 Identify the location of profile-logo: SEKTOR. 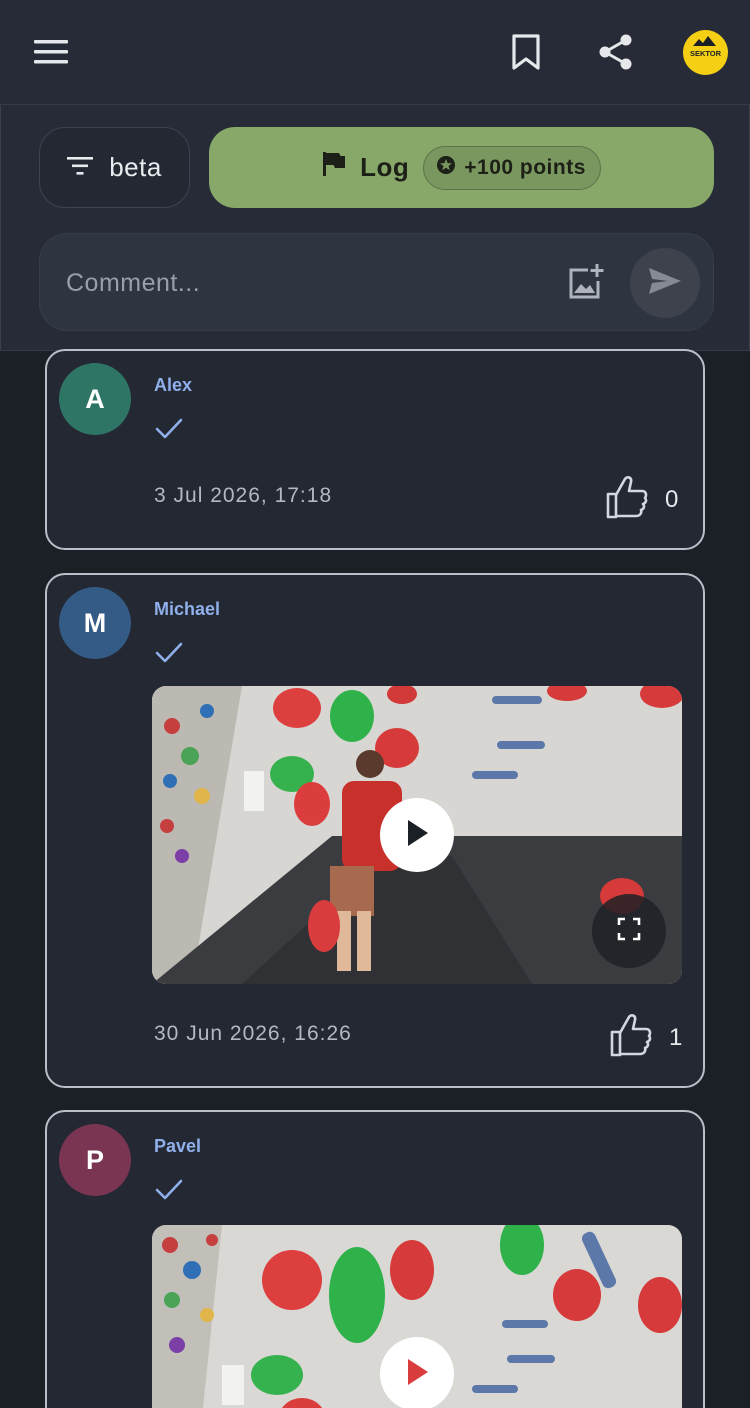
(705, 52).